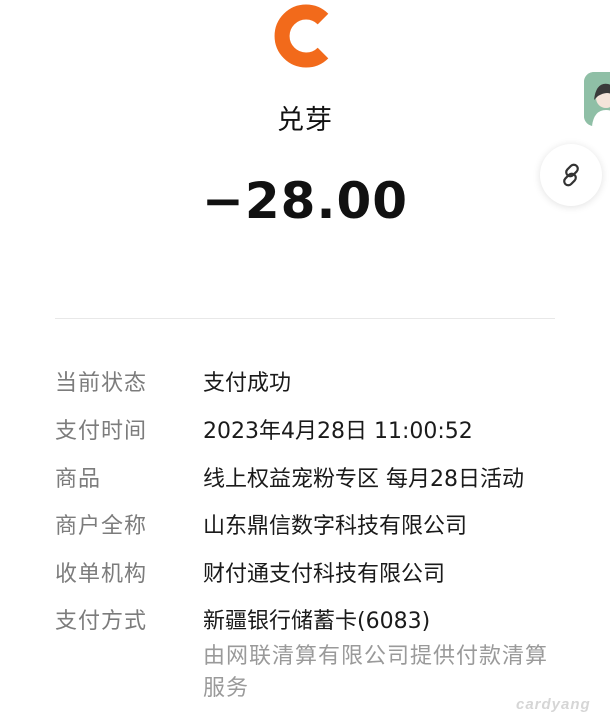 The image size is (610, 720). What do you see at coordinates (101, 431) in the screenshot?
I see `payment-time-label: 支付时间` at bounding box center [101, 431].